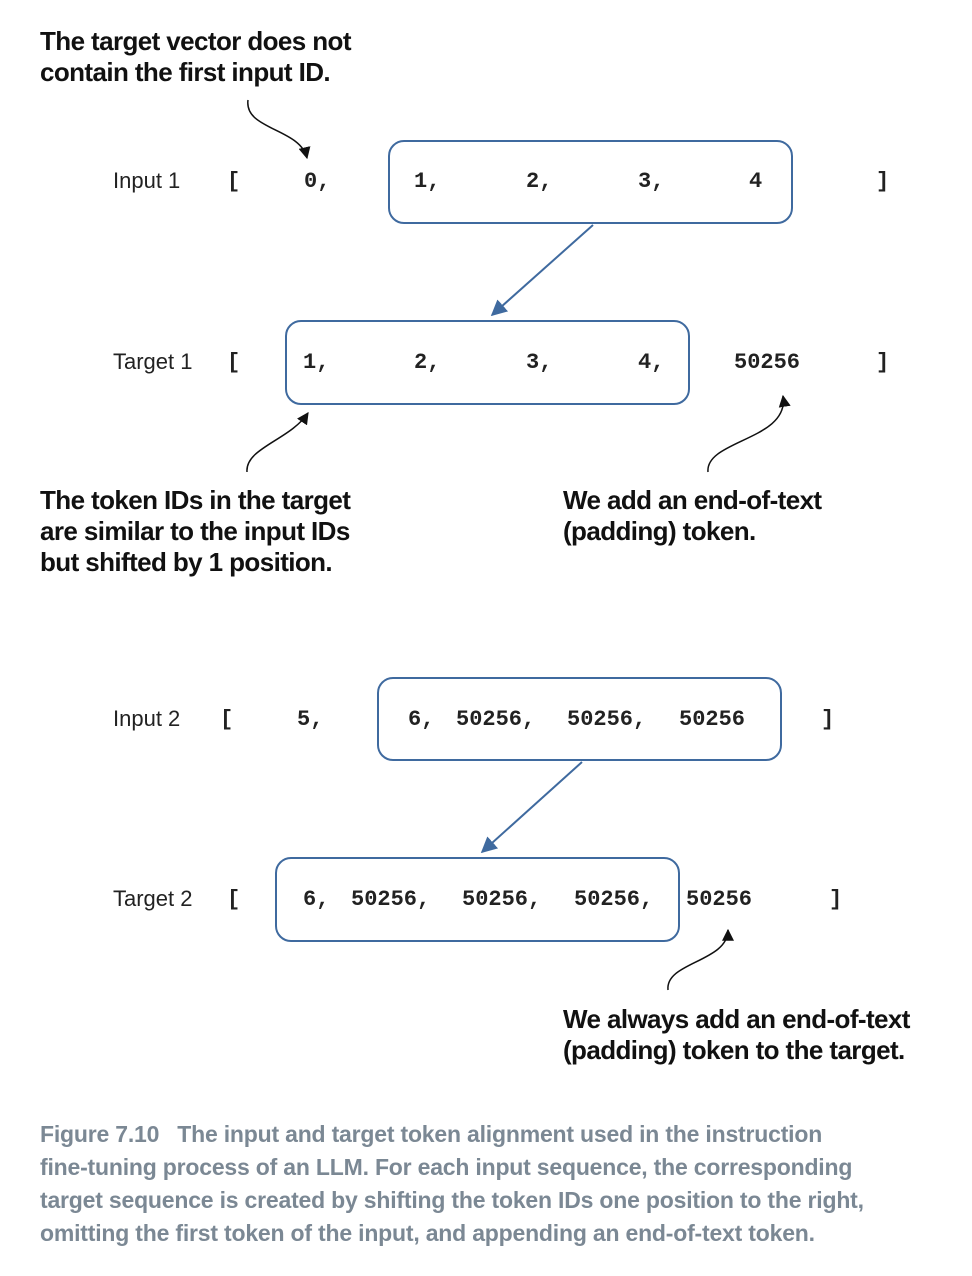 This screenshot has width=972, height=1276. I want to click on figure-number: Figure 7.10, so click(100, 1134).